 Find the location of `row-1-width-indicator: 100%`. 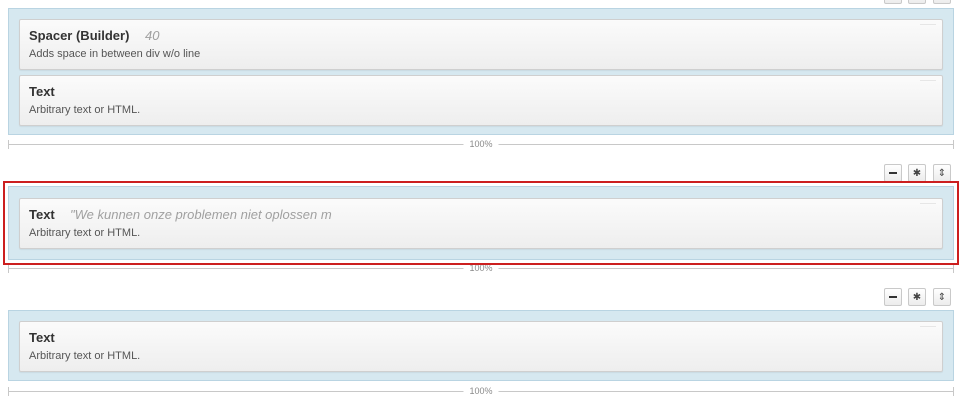

row-1-width-indicator: 100% is located at coordinates (481, 144).